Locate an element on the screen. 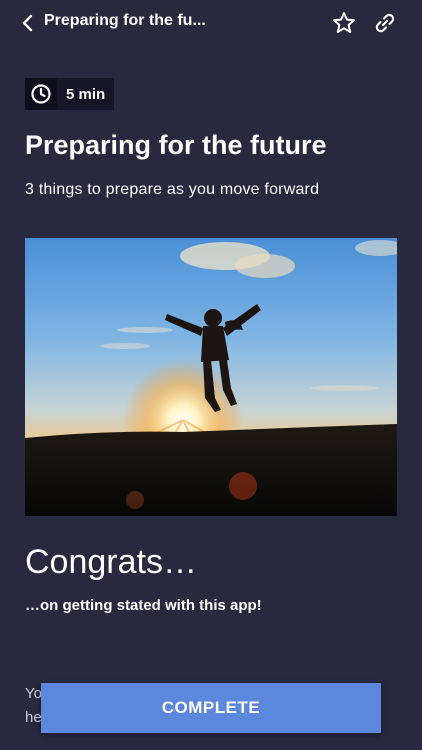 This screenshot has width=422, height=750. link-icon is located at coordinates (385, 23).